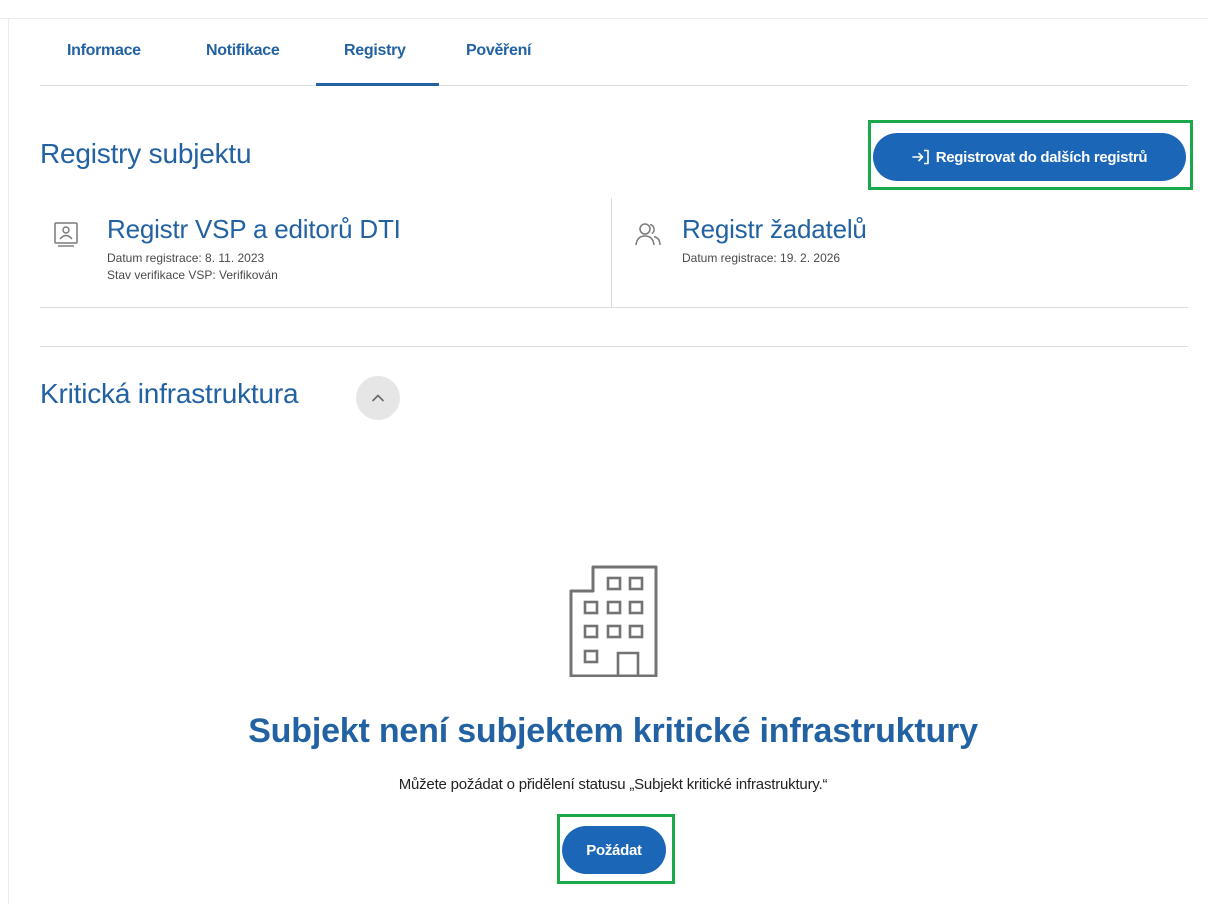 The image size is (1208, 904). What do you see at coordinates (66, 234) in the screenshot?
I see `id-card-icon` at bounding box center [66, 234].